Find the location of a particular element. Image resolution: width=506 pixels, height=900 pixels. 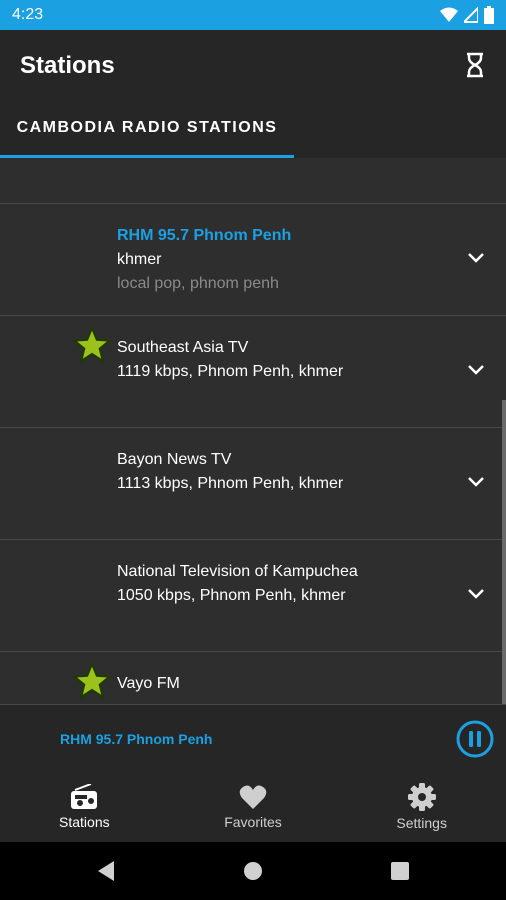

page-title: Stations is located at coordinates (67, 65).